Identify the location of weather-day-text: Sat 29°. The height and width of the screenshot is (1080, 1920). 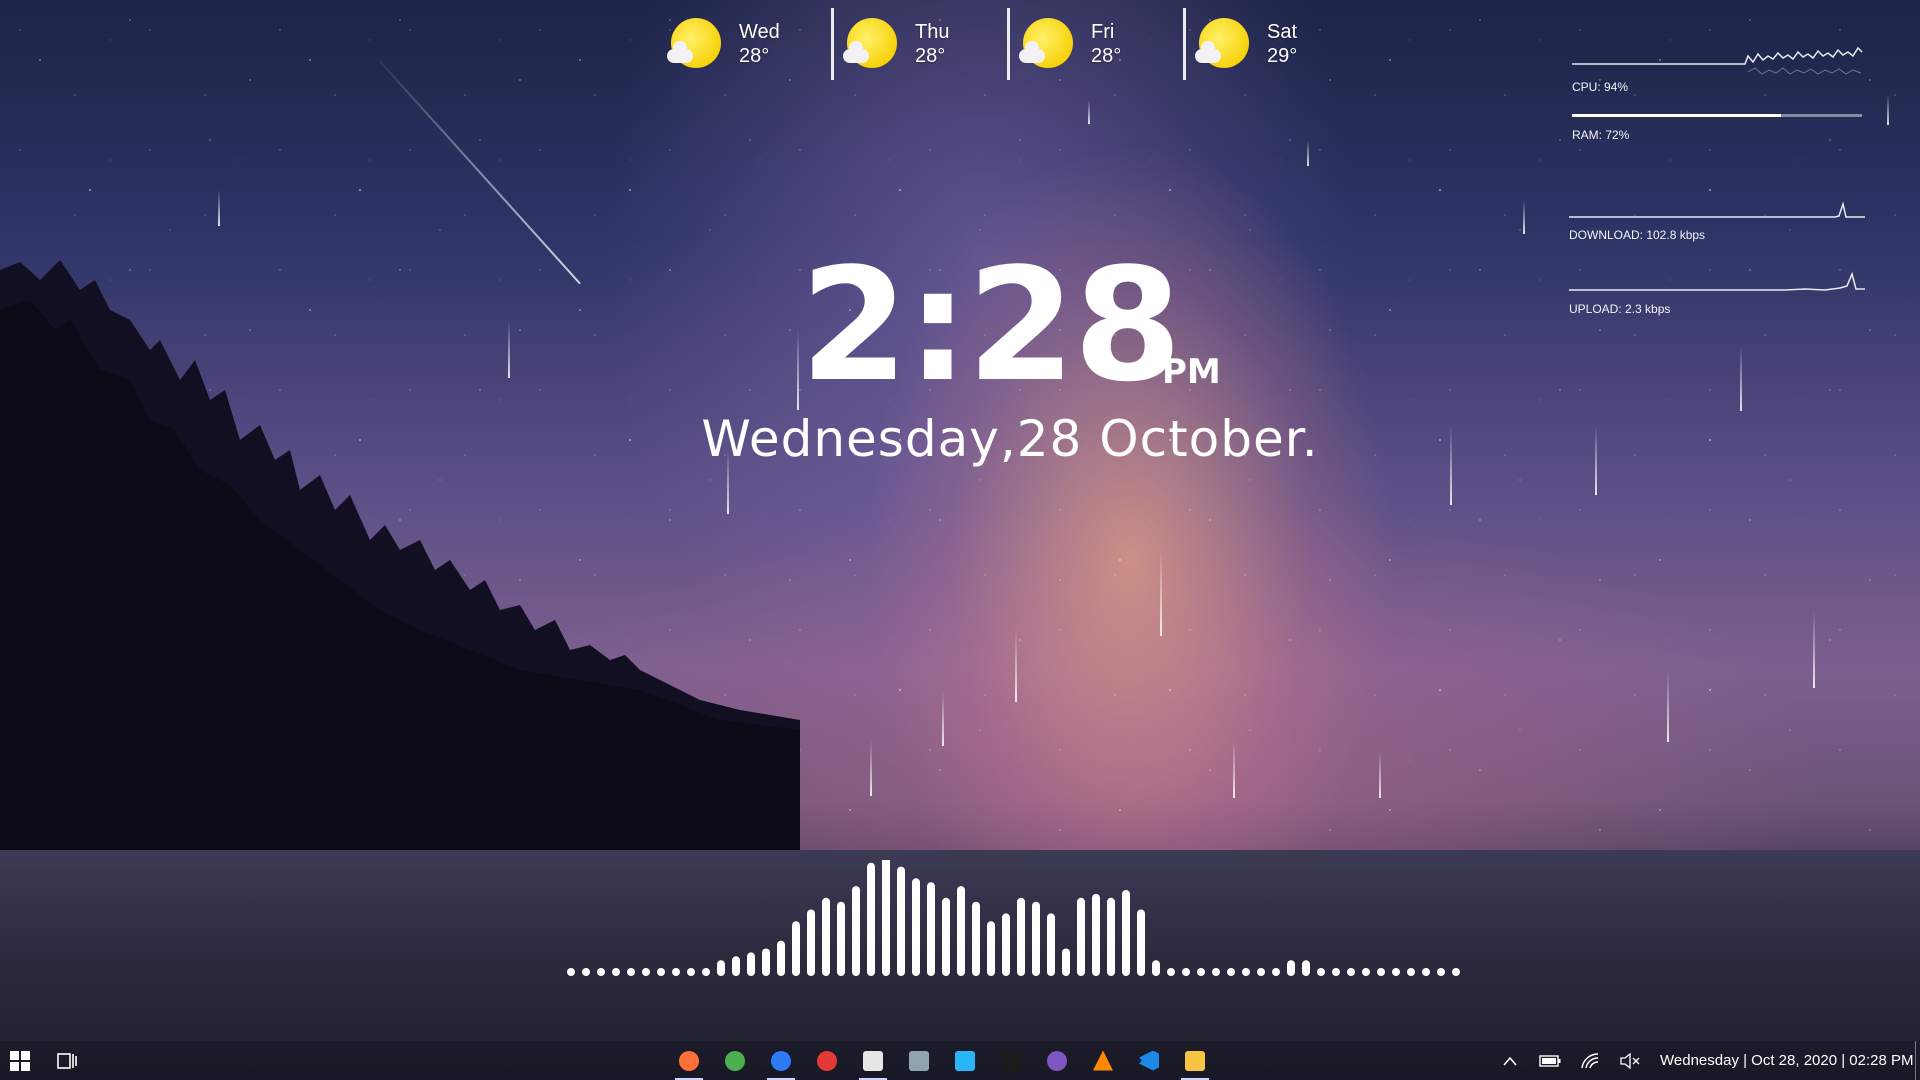
(1282, 44).